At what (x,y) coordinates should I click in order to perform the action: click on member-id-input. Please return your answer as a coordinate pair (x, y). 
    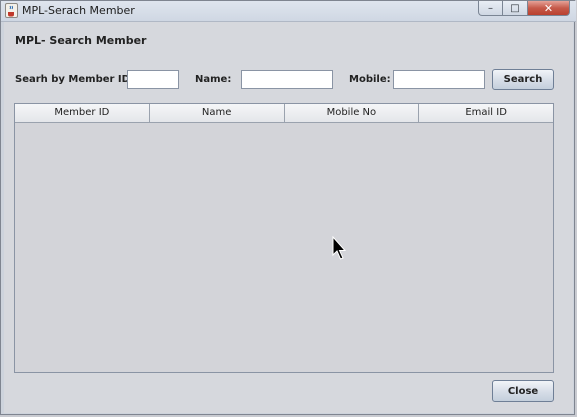
    Looking at the image, I should click on (153, 79).